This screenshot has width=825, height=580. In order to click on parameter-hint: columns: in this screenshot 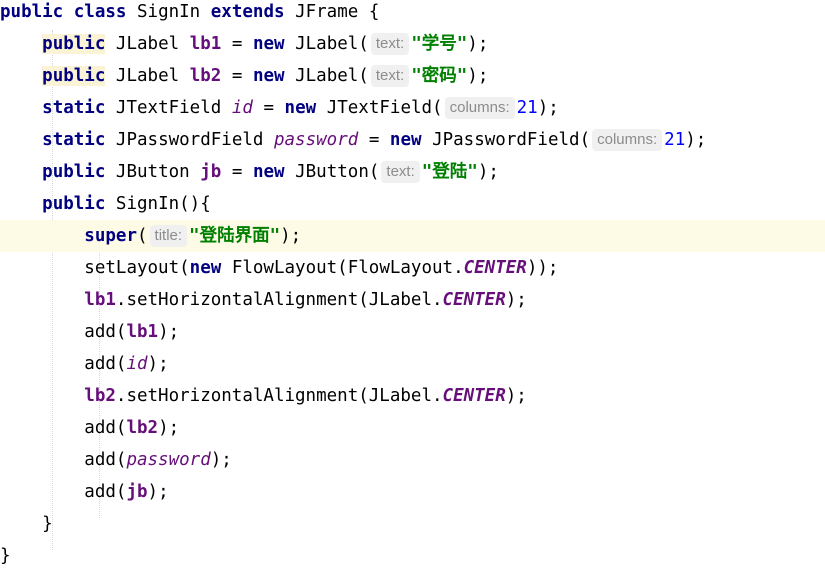, I will do `click(479, 108)`.